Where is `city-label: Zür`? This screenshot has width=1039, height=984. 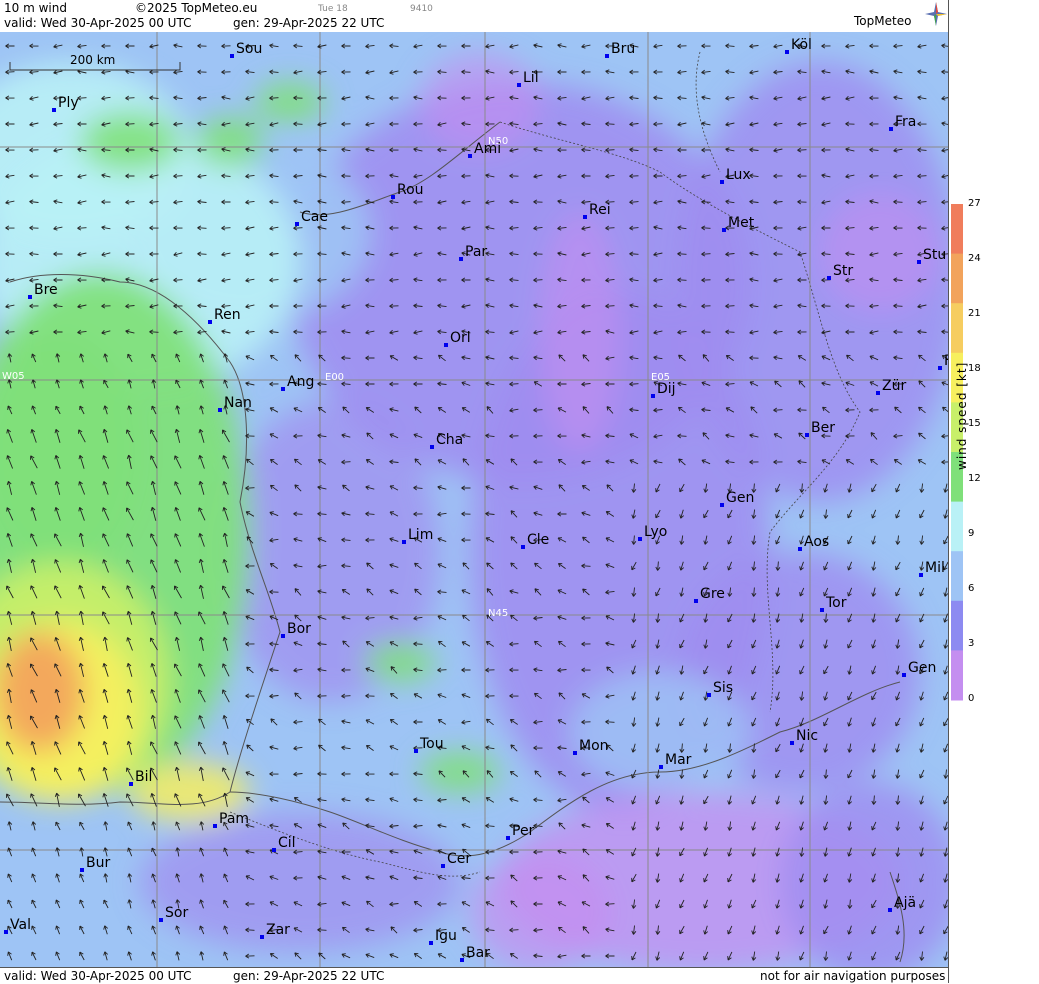 city-label: Zür is located at coordinates (894, 386).